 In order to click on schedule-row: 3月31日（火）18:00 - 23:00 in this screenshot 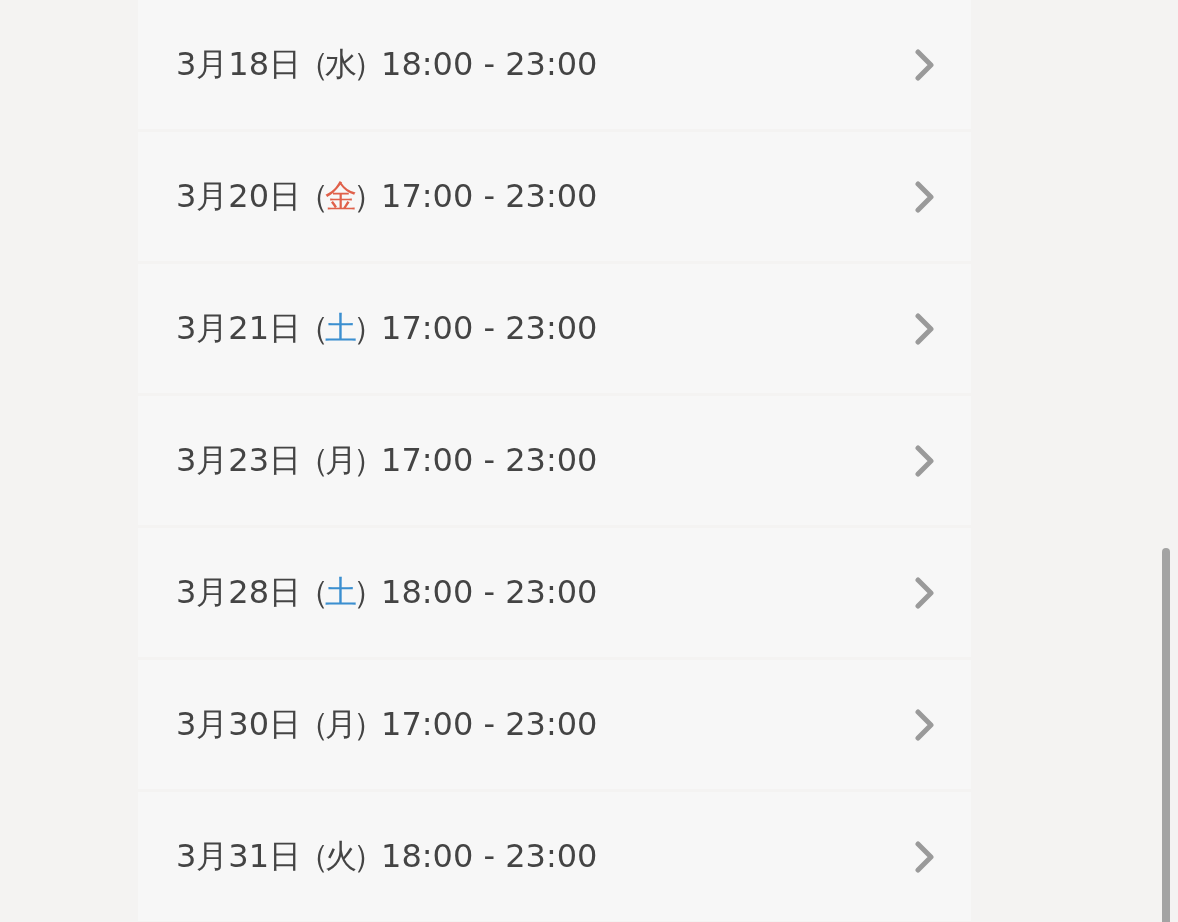, I will do `click(554, 856)`.